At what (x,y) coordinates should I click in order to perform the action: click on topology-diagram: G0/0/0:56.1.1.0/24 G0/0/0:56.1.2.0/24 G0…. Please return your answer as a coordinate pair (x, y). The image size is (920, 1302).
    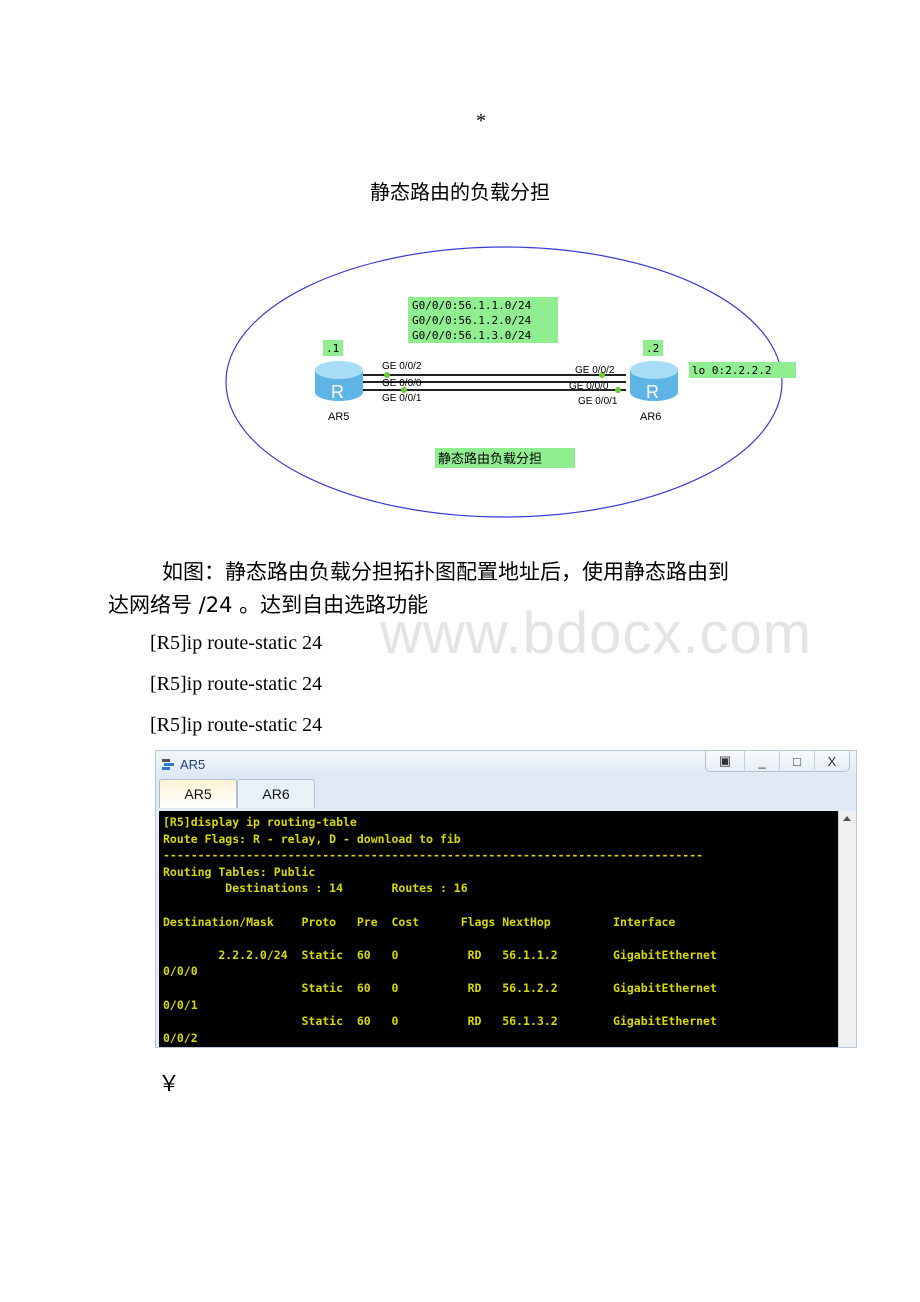
    Looking at the image, I should click on (510, 382).